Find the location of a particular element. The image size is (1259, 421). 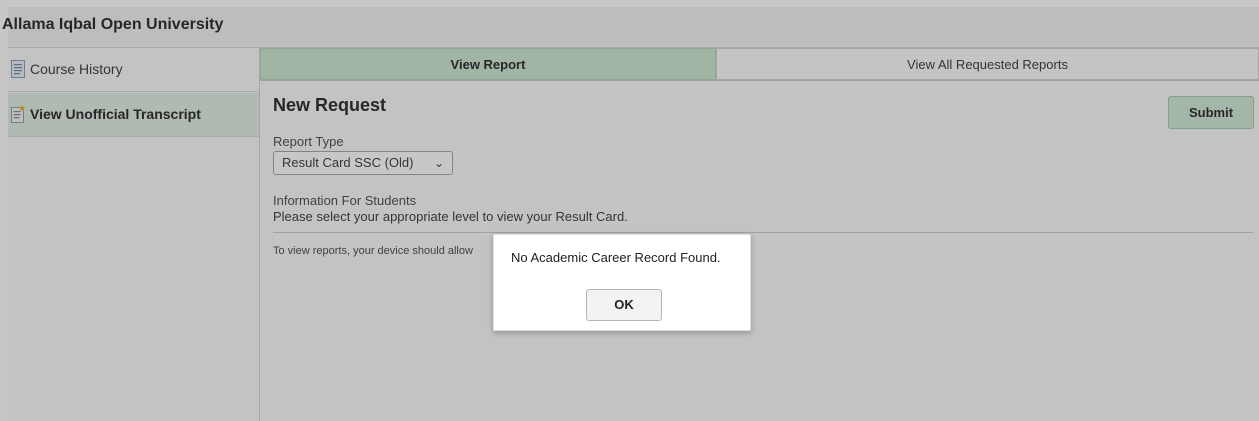

alert-dialog: No Academic Career Record Found. OK is located at coordinates (622, 282).